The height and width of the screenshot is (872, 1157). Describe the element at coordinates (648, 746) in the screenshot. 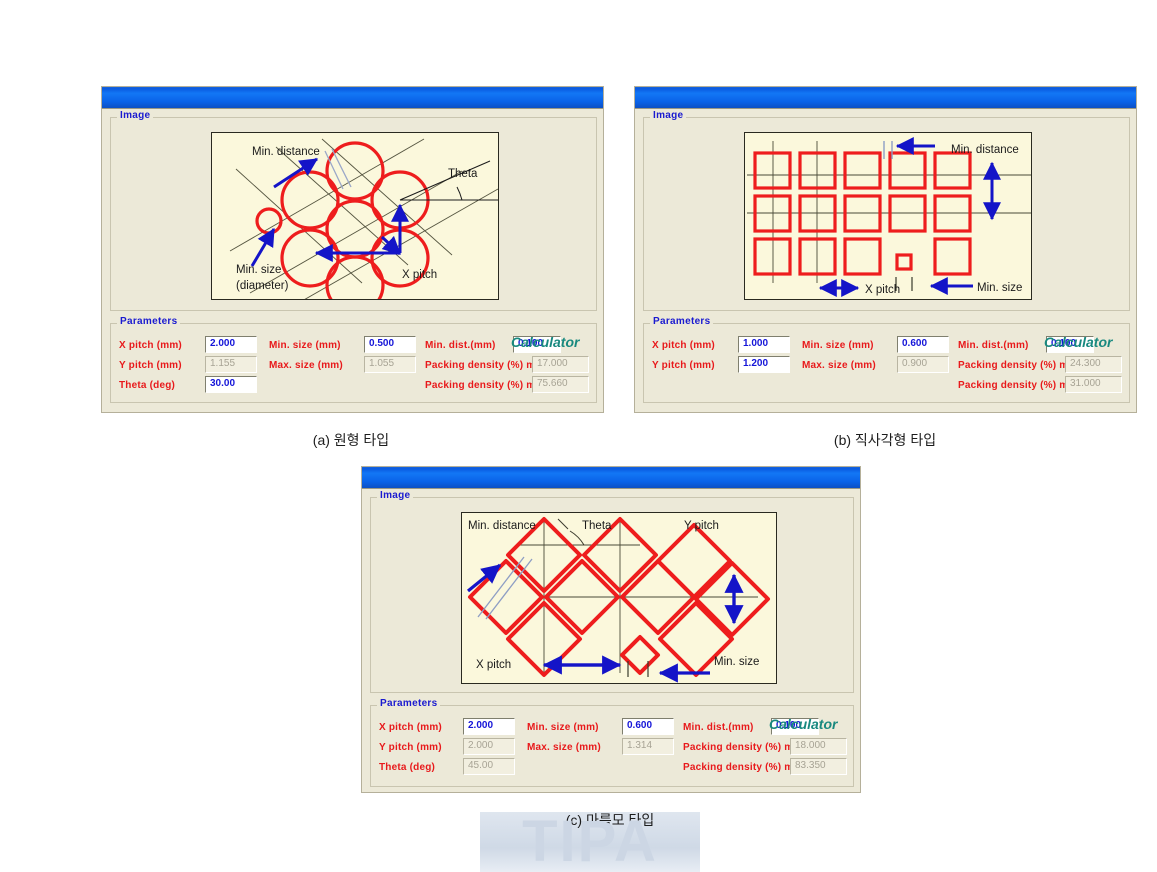

I see `field-max-size: 1.314` at that location.